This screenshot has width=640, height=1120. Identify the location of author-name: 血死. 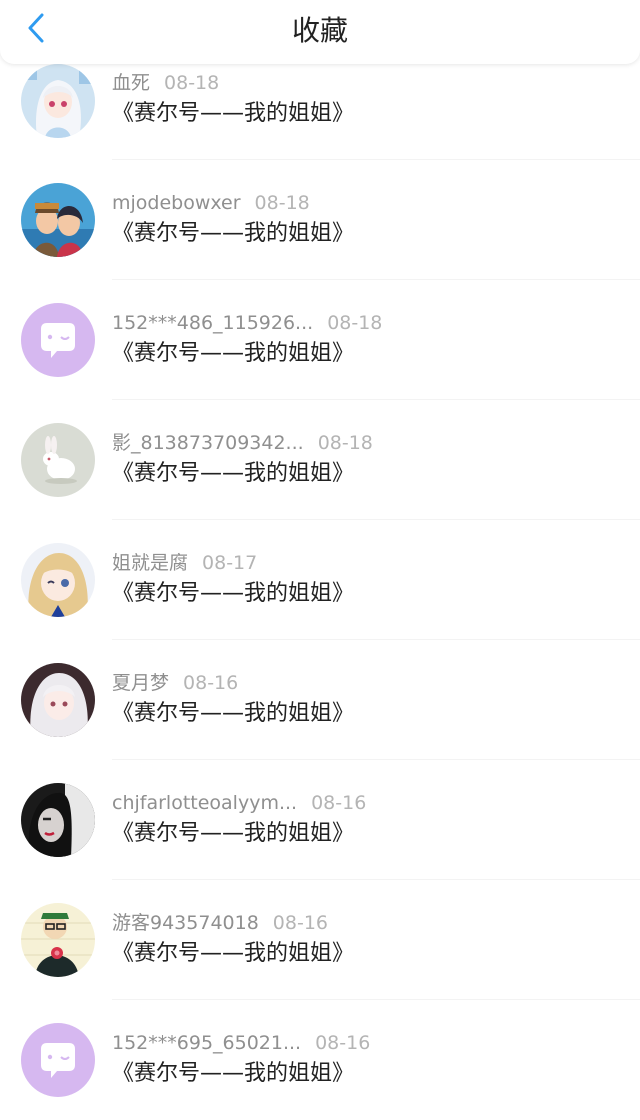
(131, 83).